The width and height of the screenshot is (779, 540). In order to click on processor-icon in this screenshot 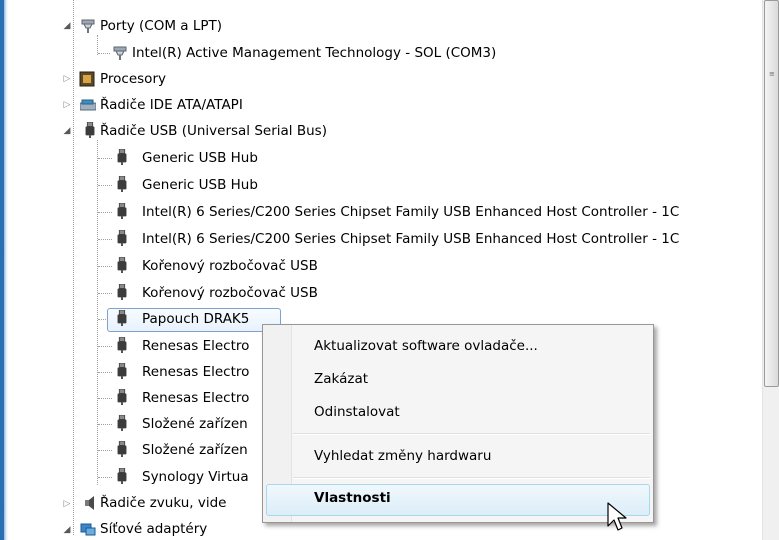, I will do `click(87, 79)`.